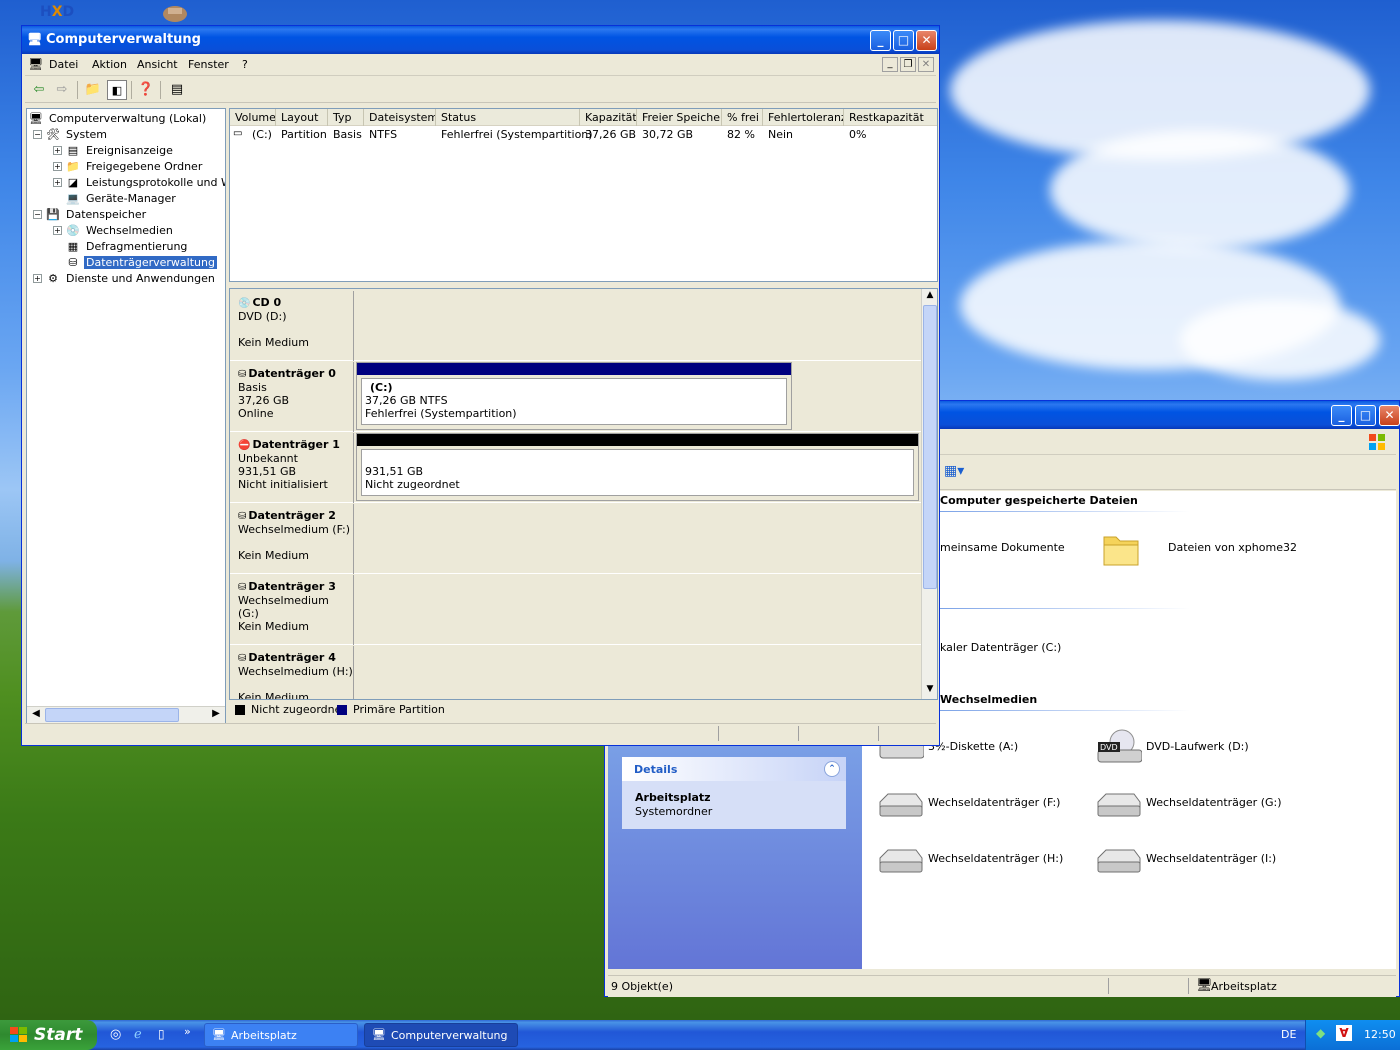 The width and height of the screenshot is (1400, 1050). What do you see at coordinates (406, 400) in the screenshot?
I see `partition-size: 37,26 GB NTFS` at bounding box center [406, 400].